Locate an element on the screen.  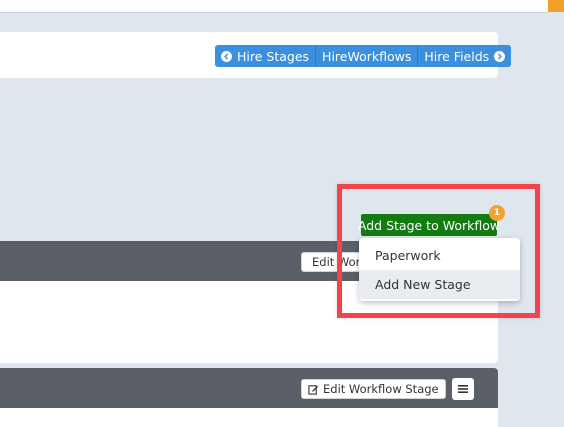
nav-hire-workflows-button: HireWorkflows is located at coordinates (367, 56).